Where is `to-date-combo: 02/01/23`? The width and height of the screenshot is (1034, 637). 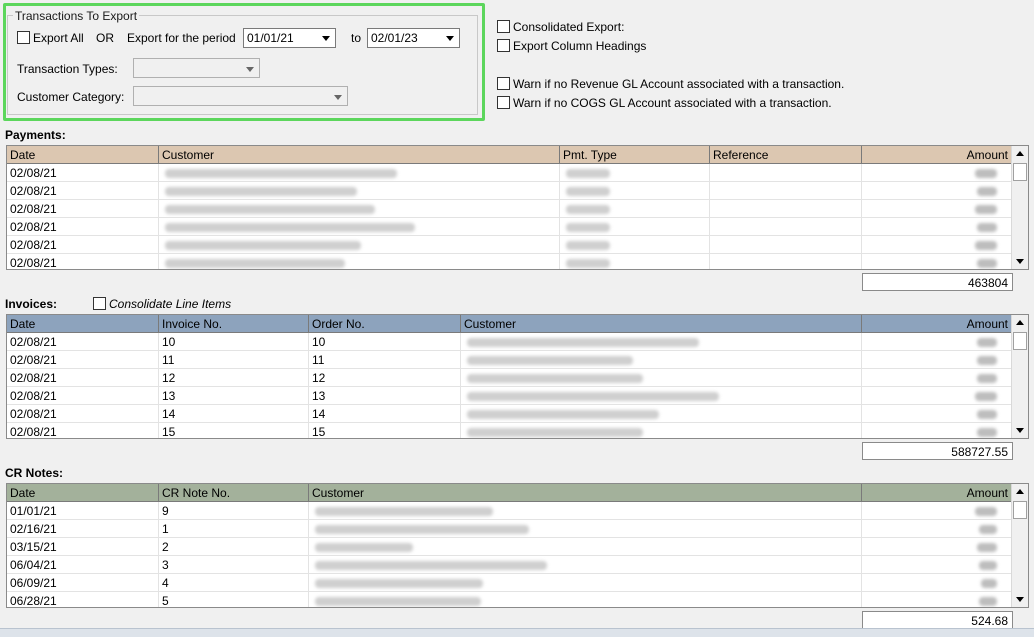
to-date-combo: 02/01/23 is located at coordinates (413, 38).